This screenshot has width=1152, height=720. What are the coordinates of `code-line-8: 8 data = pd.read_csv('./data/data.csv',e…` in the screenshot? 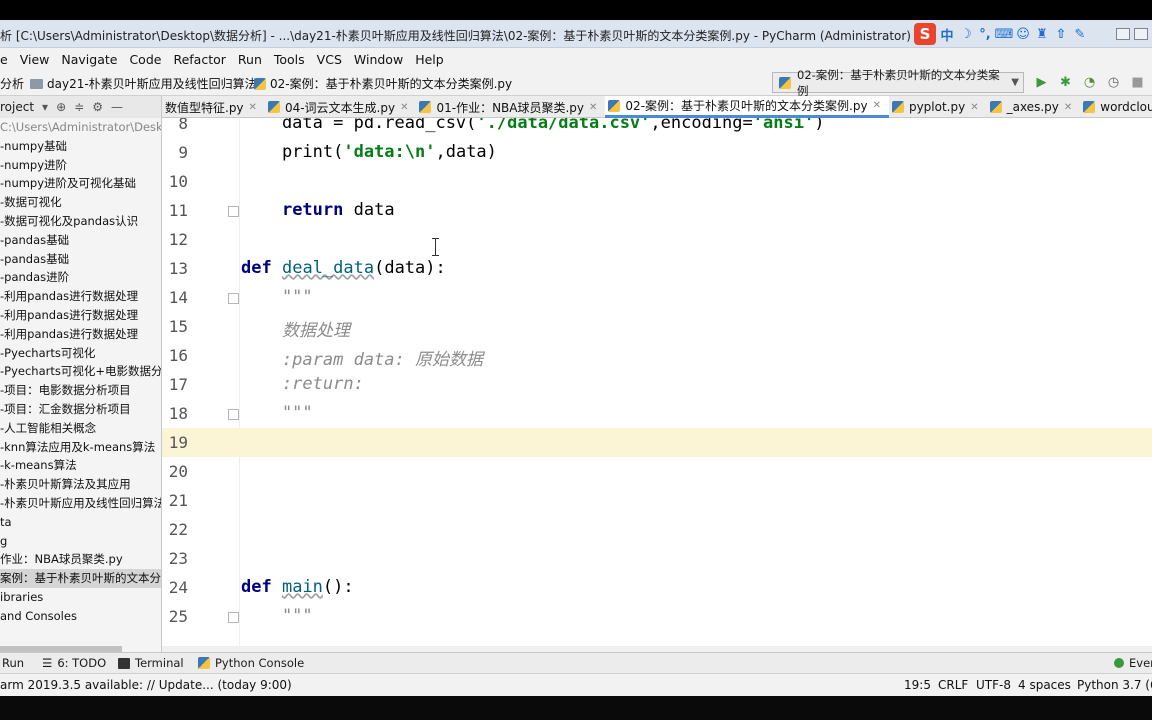 It's located at (657, 128).